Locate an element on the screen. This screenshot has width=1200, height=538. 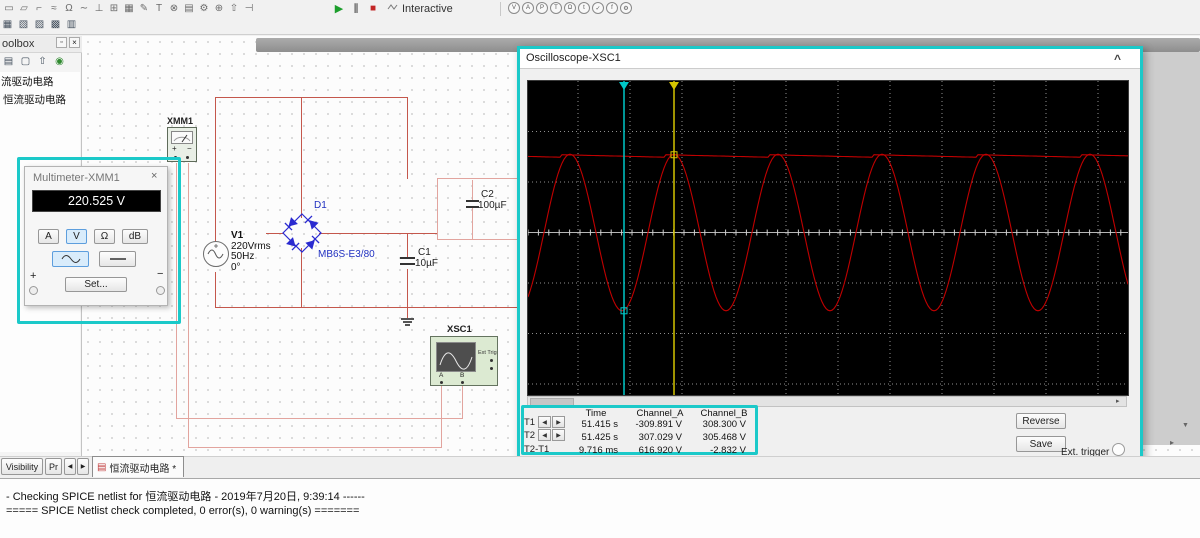
probe-gain-icon: t is located at coordinates (584, 8).